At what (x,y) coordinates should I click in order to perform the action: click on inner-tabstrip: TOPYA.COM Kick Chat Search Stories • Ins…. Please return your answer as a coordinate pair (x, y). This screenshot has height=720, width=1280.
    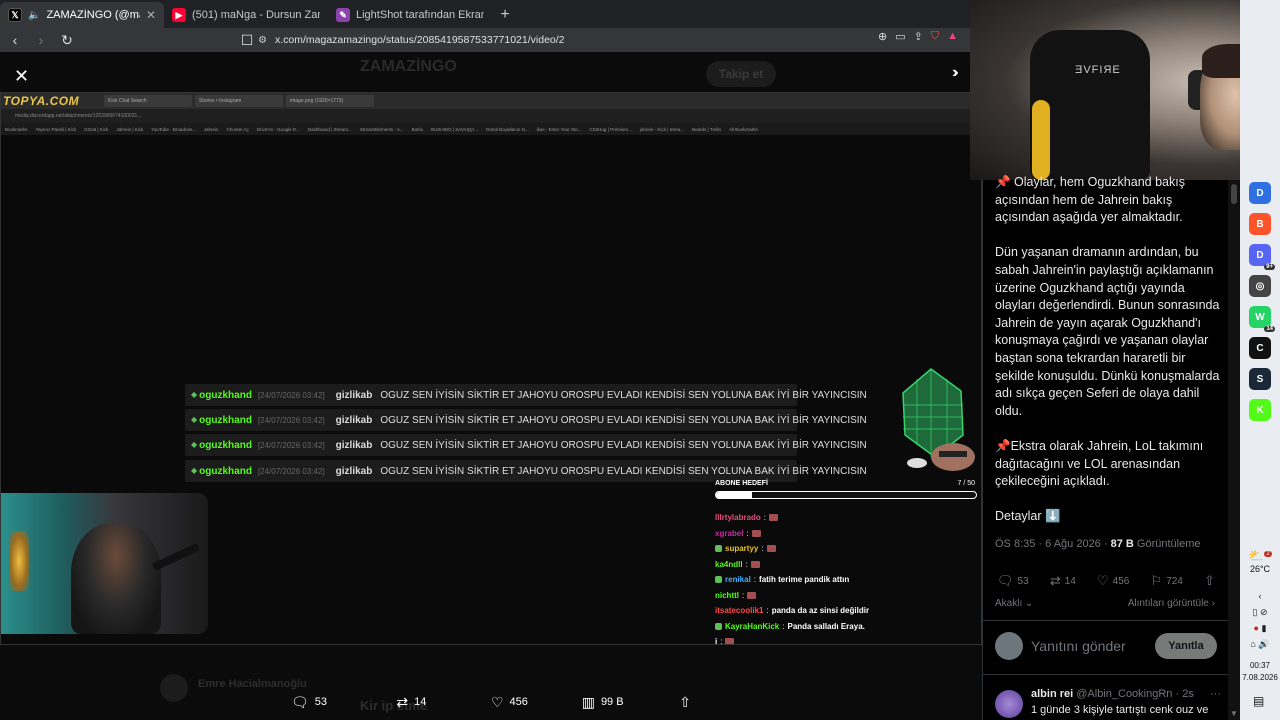
    Looking at the image, I should click on (486, 101).